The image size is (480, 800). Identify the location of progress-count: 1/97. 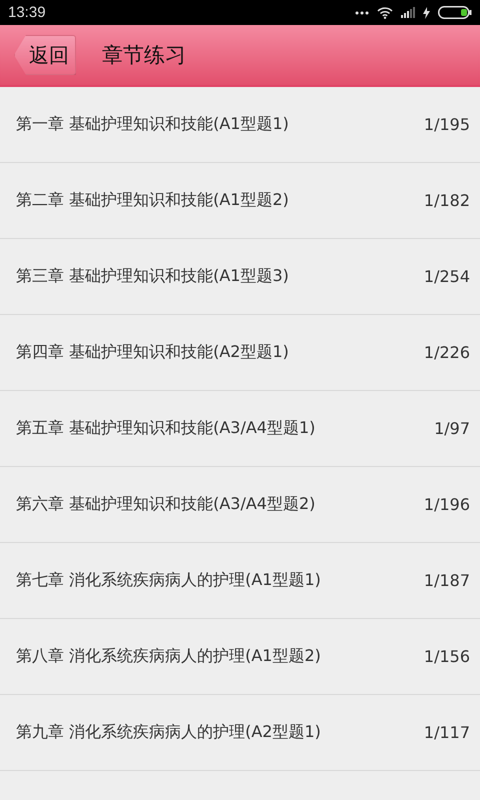
(452, 428).